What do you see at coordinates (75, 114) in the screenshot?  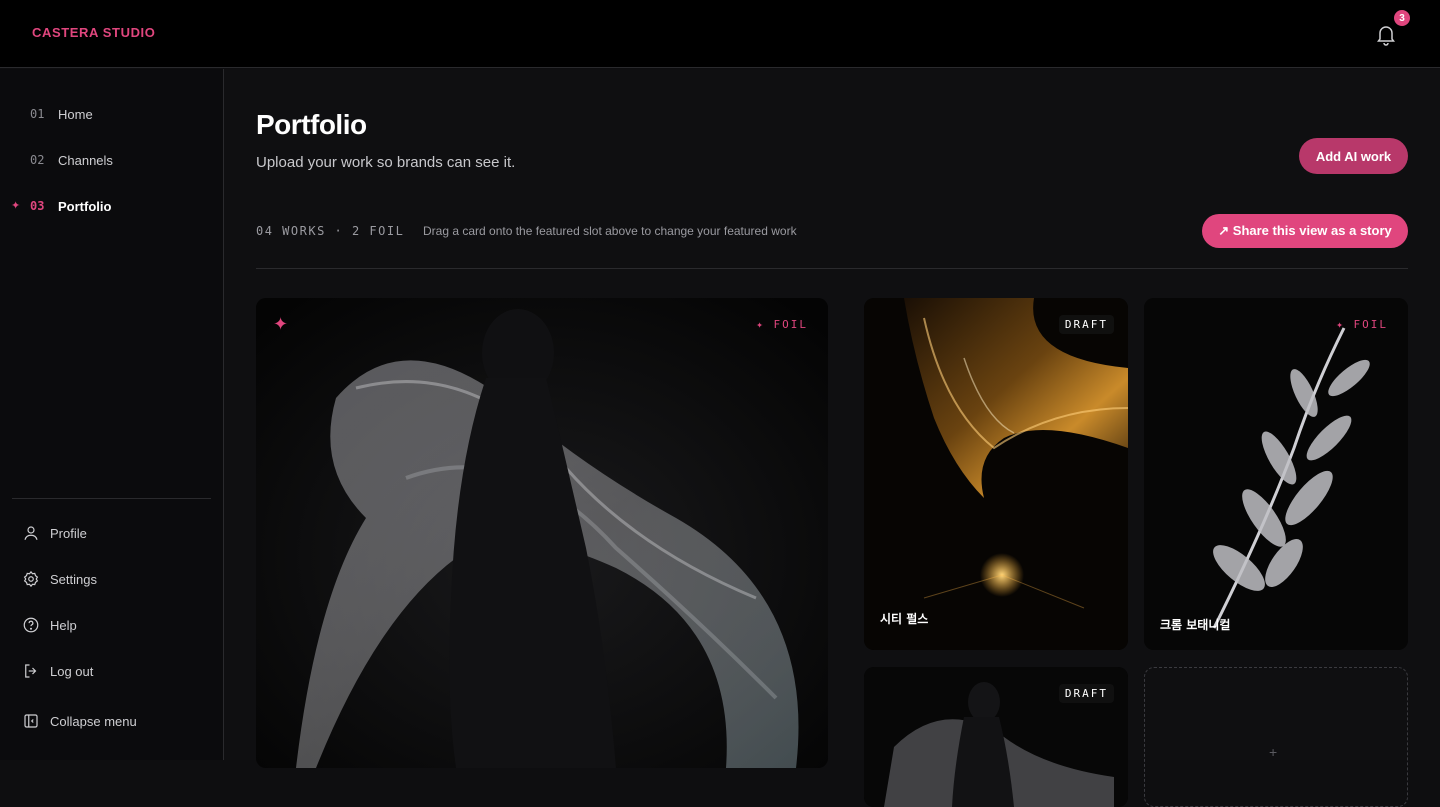 I see `nav-label: Home` at bounding box center [75, 114].